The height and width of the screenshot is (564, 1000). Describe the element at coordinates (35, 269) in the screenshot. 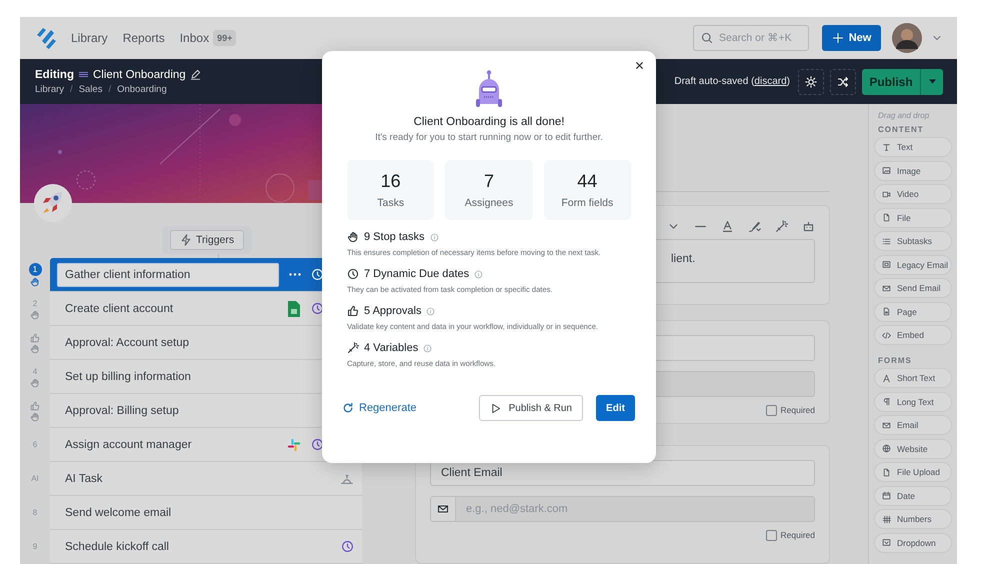

I see `task-number: 1` at that location.